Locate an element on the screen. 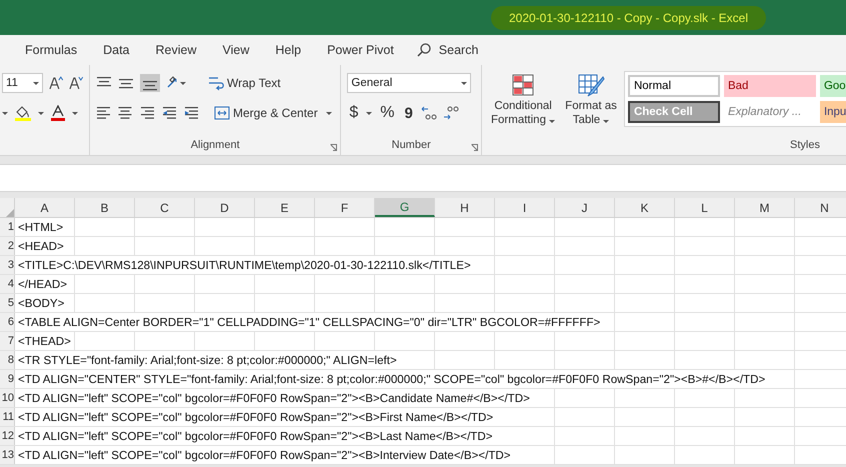  column-header: D is located at coordinates (225, 207).